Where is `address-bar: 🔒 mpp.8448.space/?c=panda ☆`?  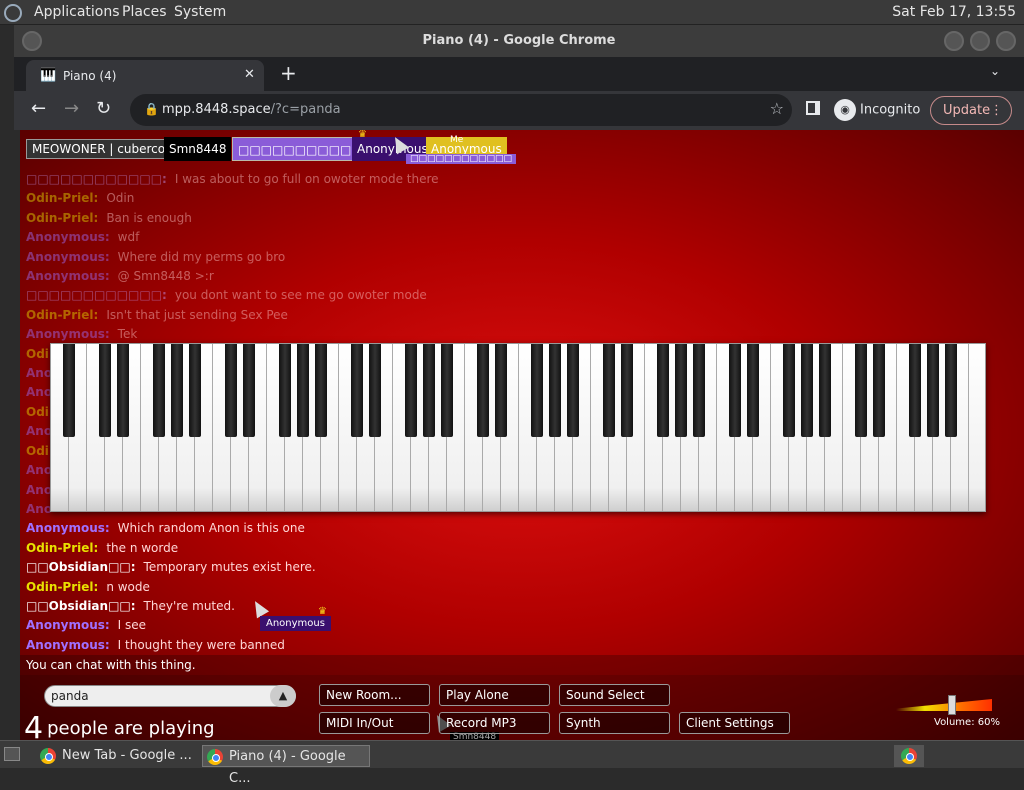 address-bar: 🔒 mpp.8448.space/?c=panda ☆ is located at coordinates (461, 110).